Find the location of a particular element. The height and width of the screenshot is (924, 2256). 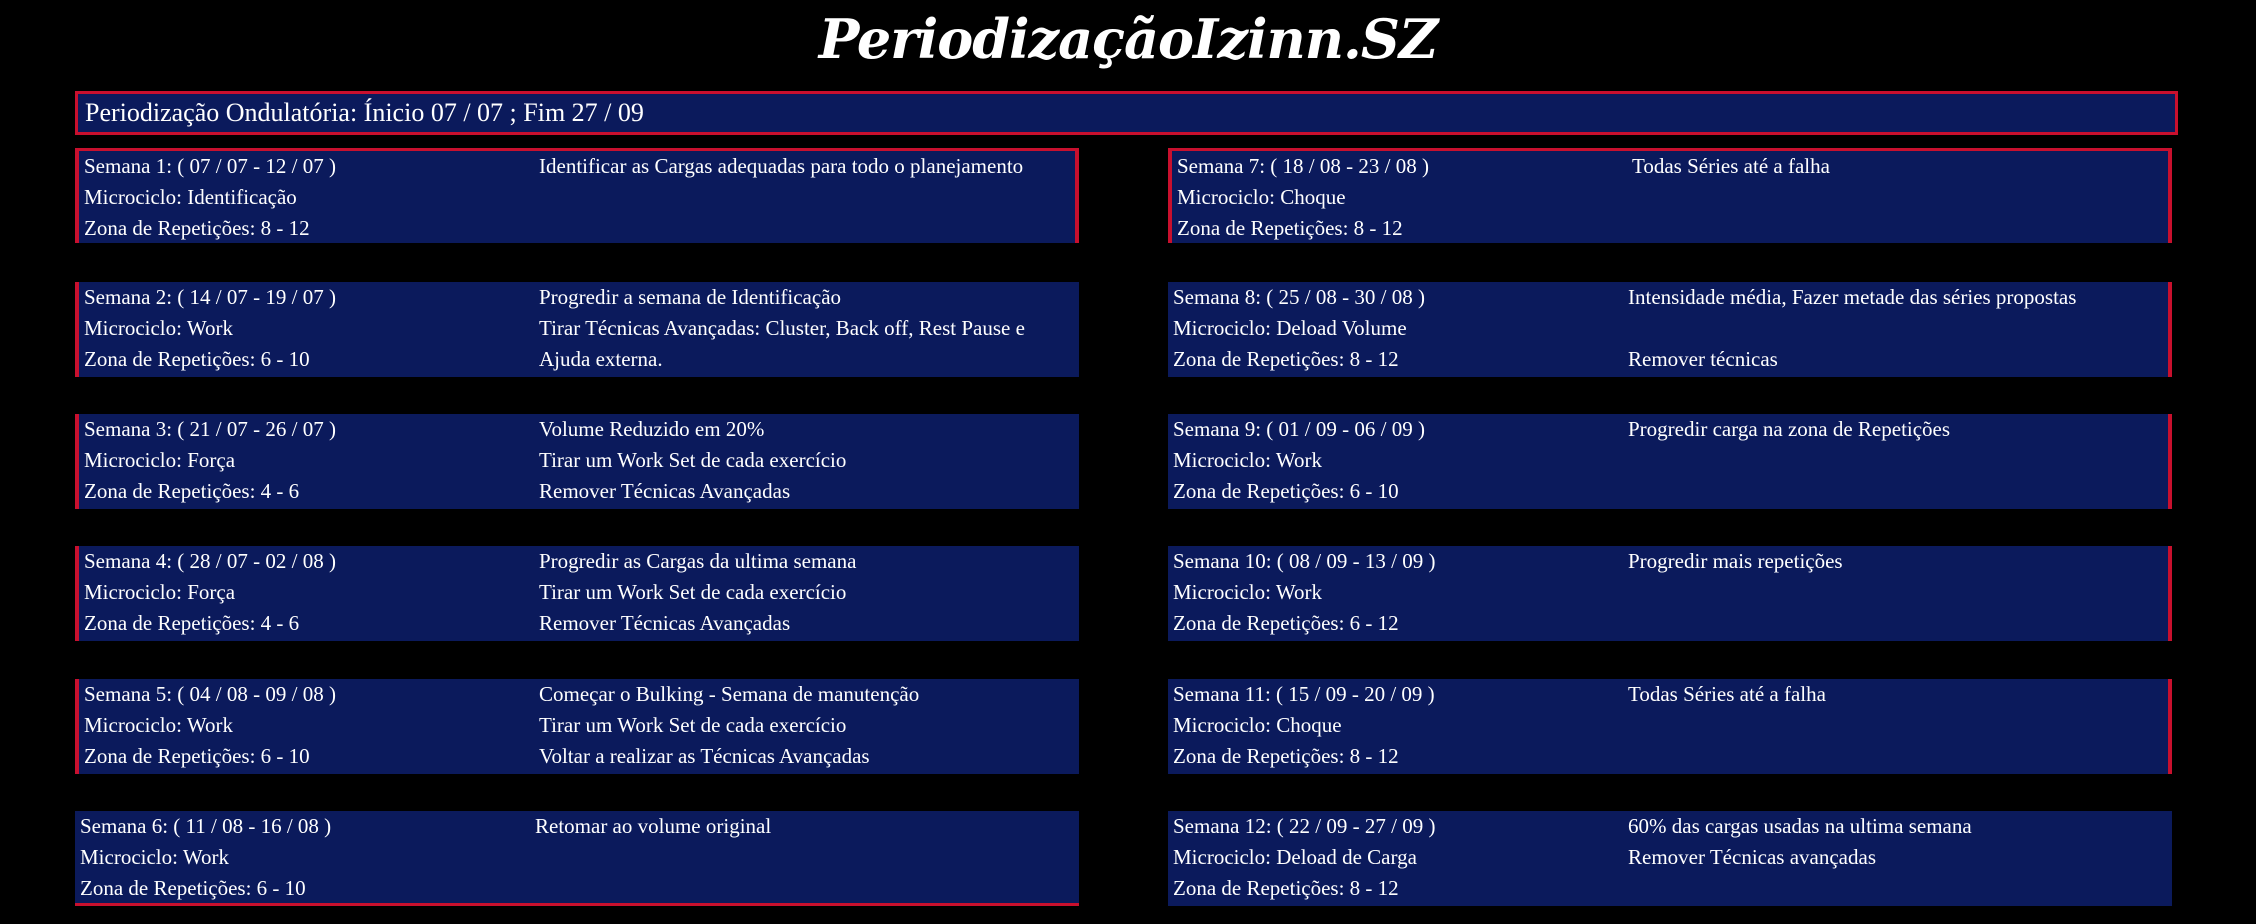

week-note: Volume Reduzido em 20% is located at coordinates (652, 429).